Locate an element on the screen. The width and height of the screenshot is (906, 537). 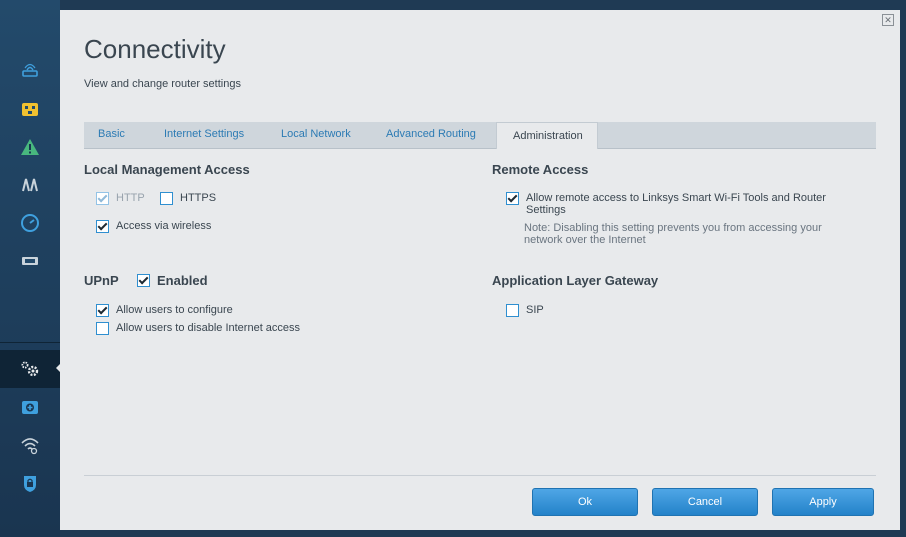
upnp-enabled-label: Enabled is located at coordinates (182, 280).